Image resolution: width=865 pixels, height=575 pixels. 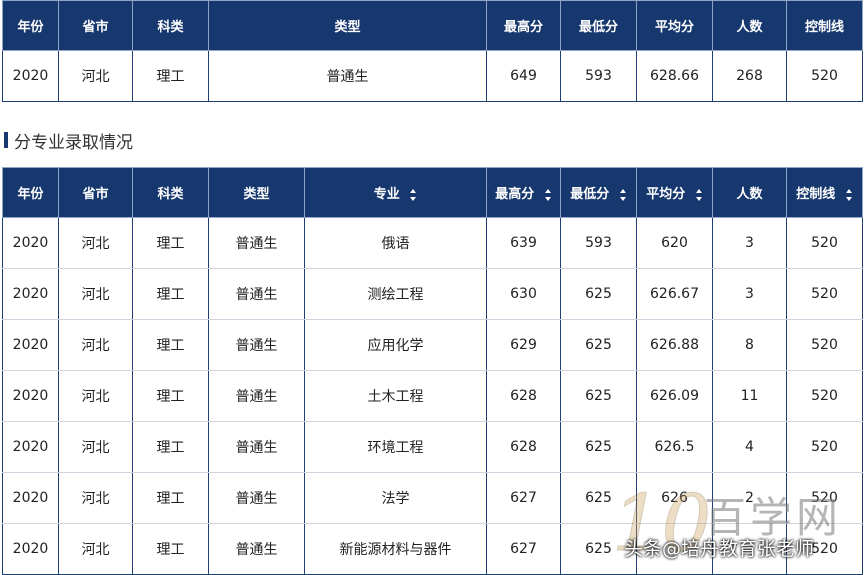 What do you see at coordinates (523, 76) in the screenshot?
I see `summary-cell-max-score: 649` at bounding box center [523, 76].